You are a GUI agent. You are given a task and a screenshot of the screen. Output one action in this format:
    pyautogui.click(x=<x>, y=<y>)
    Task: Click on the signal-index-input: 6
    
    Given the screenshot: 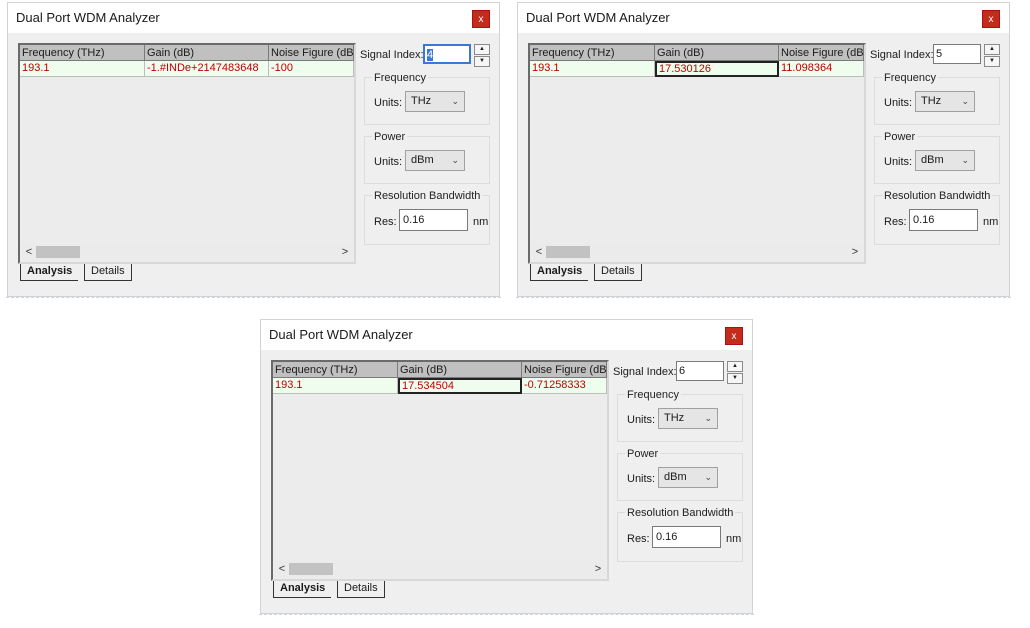 What is the action you would take?
    pyautogui.click(x=700, y=371)
    